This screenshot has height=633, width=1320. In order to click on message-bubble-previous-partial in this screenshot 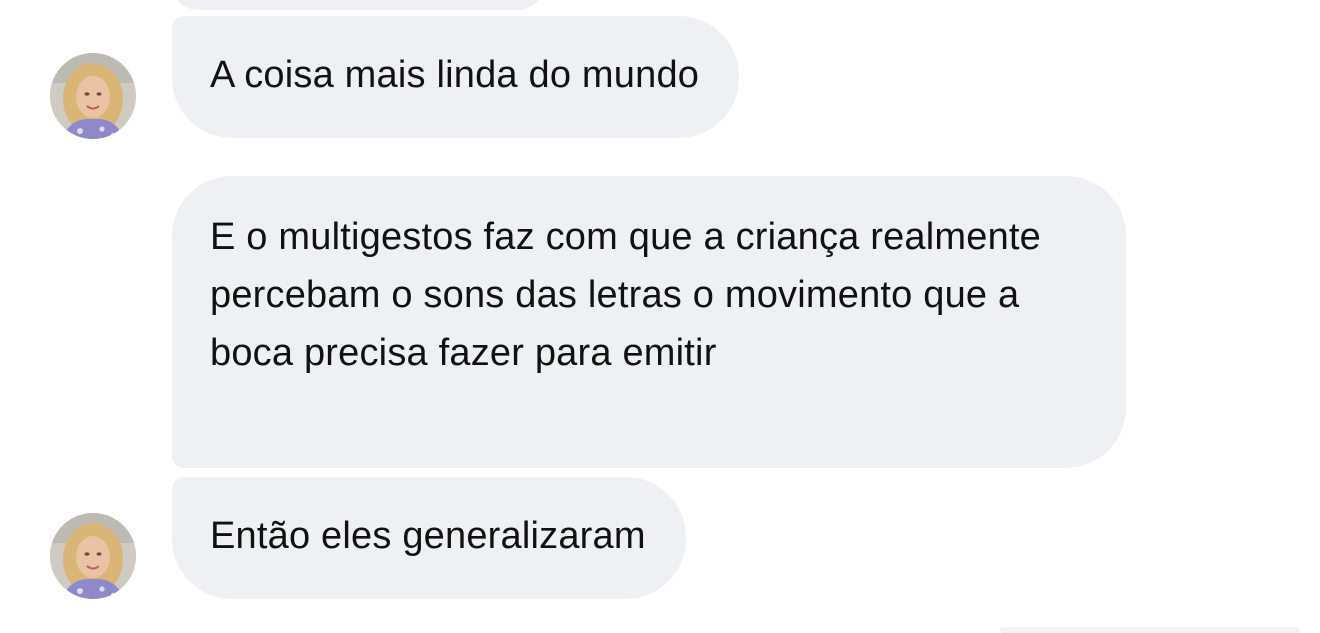, I will do `click(358, 5)`.